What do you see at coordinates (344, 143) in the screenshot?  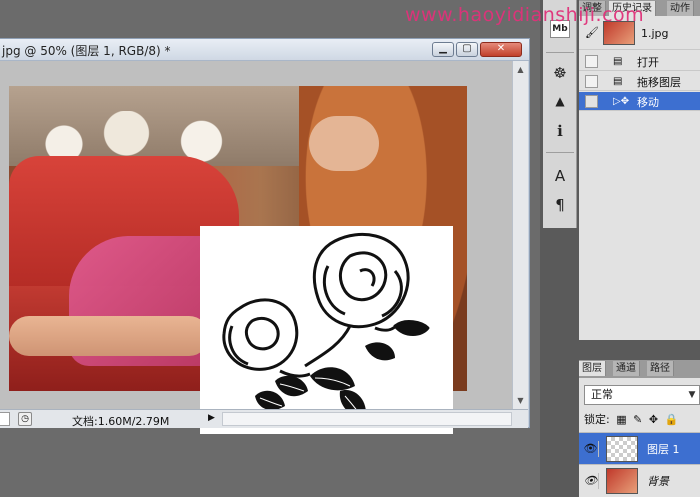 I see `photo-face` at bounding box center [344, 143].